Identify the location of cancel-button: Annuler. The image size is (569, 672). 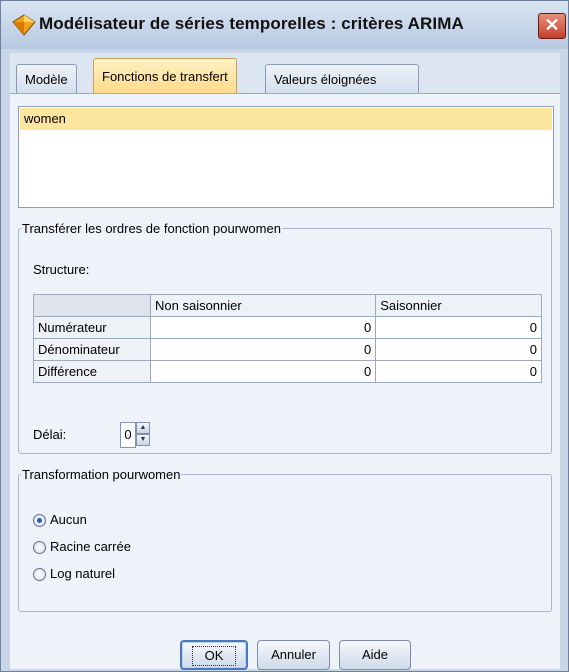
(293, 655).